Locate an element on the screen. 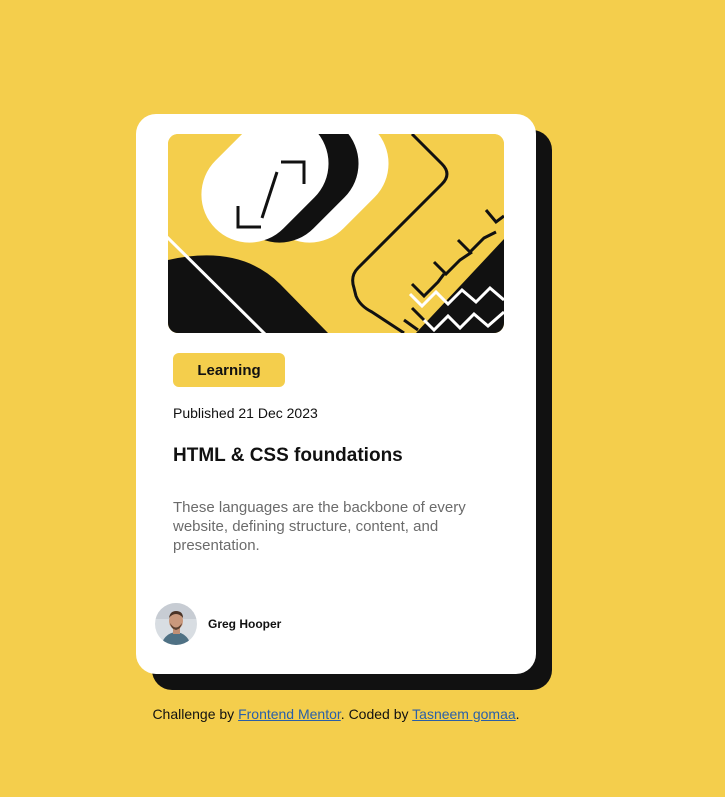  attribution-suffix: . is located at coordinates (517, 714).